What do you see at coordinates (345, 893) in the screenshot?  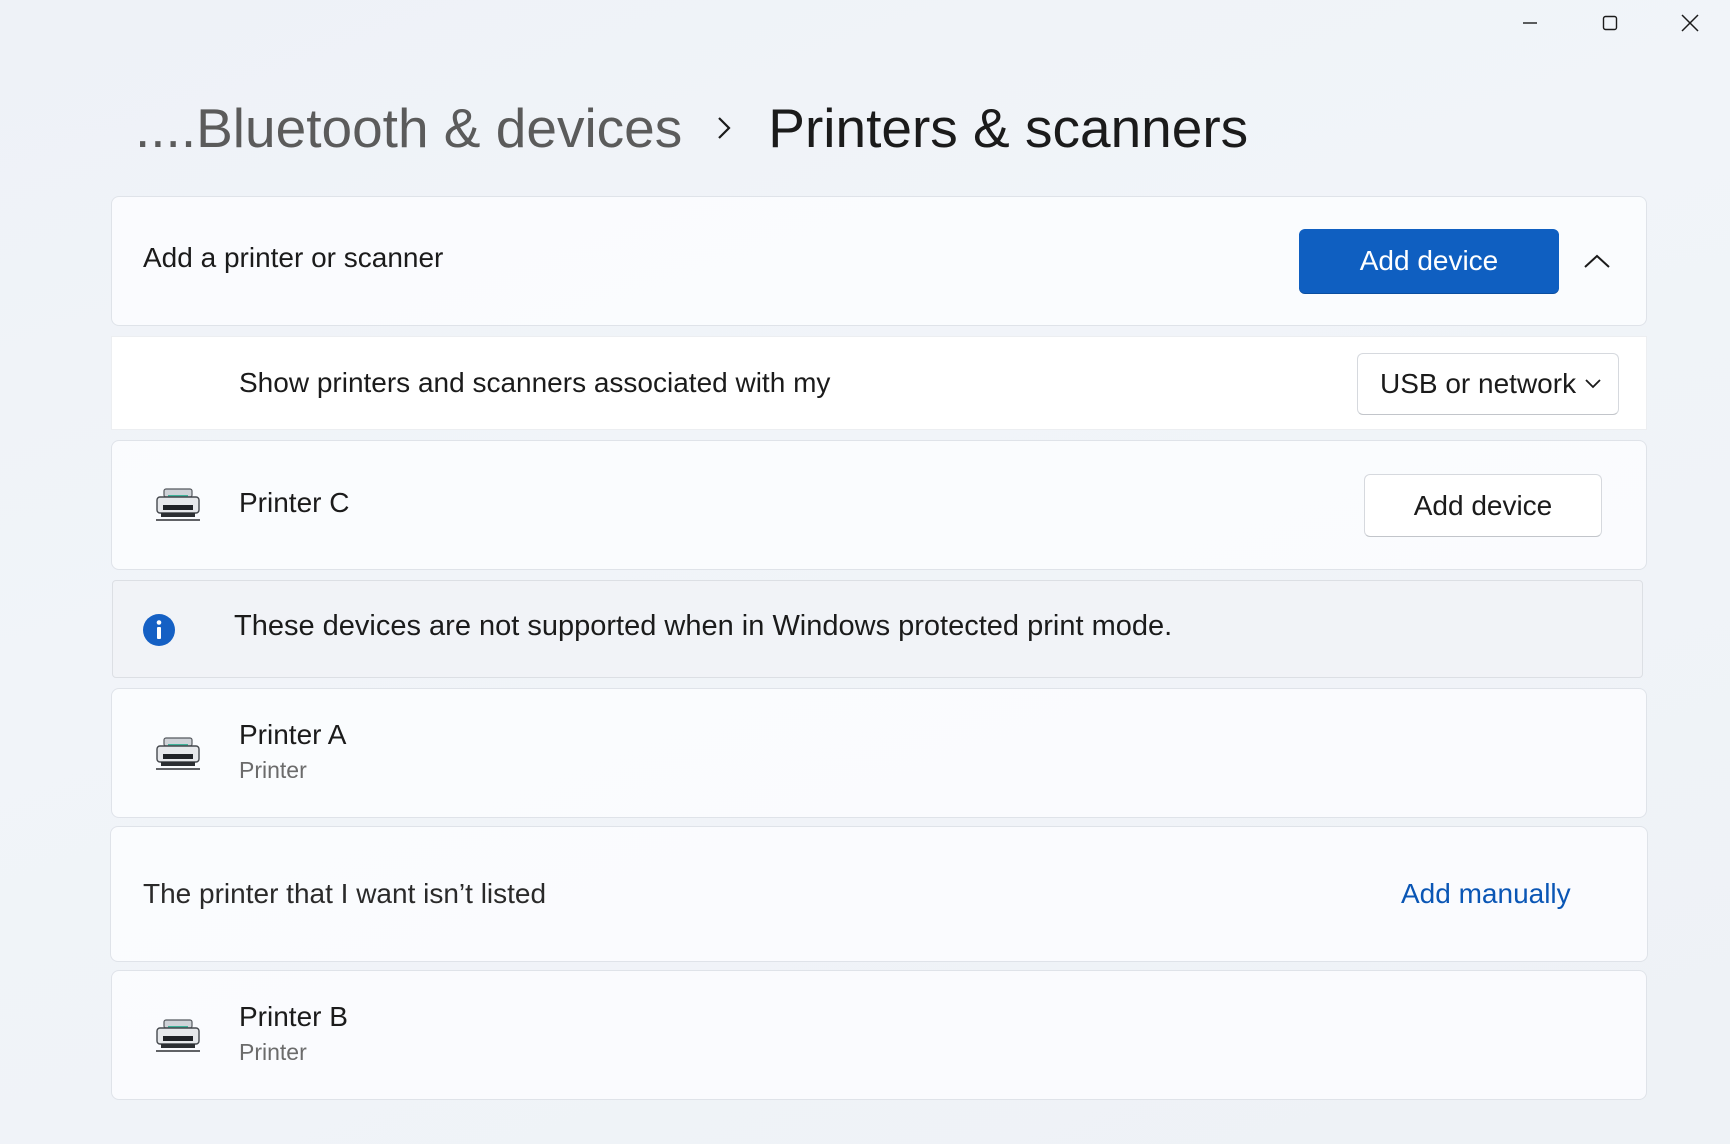 I see `not-listed-label: The printer that I want isn’t listed` at bounding box center [345, 893].